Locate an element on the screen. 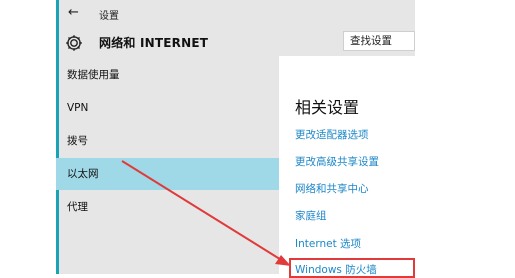 This screenshot has width=515, height=278. back-button: ← is located at coordinates (76, 13).